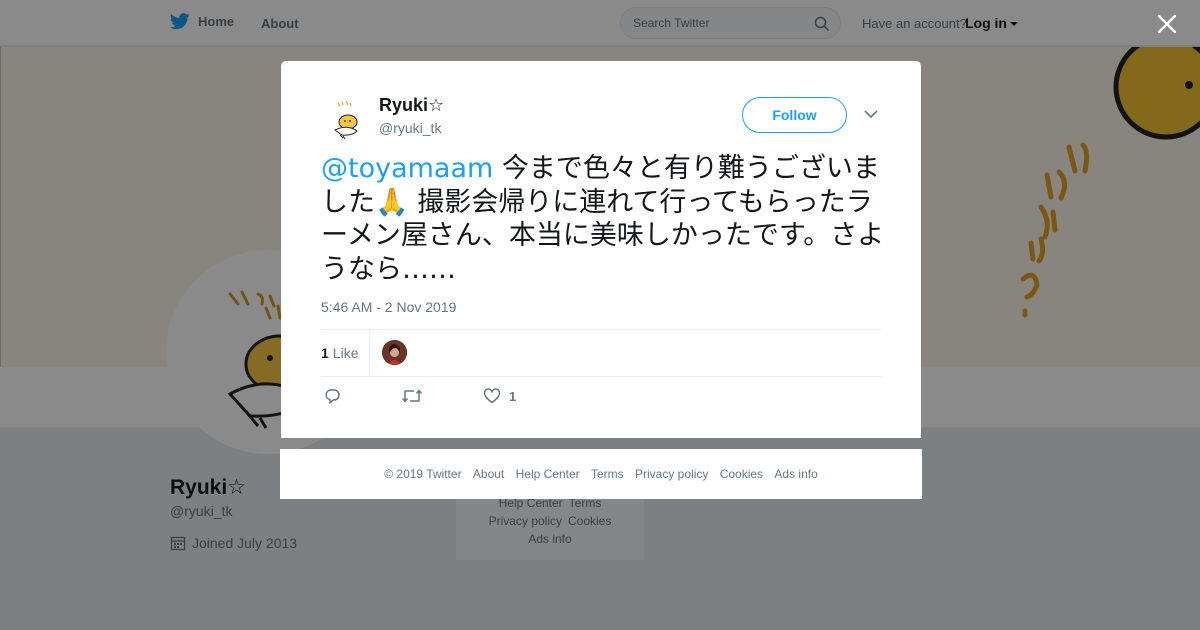 Image resolution: width=1200 pixels, height=630 pixels. I want to click on likes-label: Like, so click(345, 353).